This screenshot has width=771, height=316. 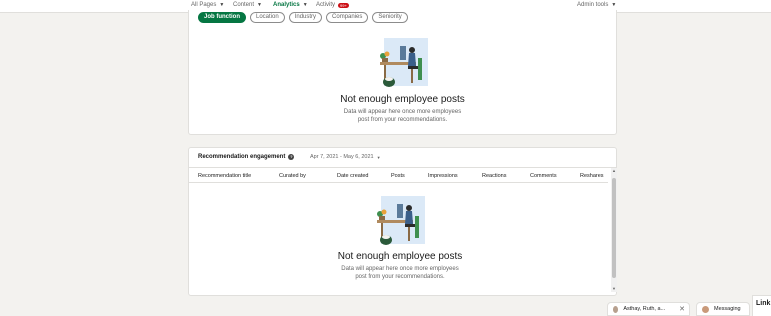 I want to click on messaging-chip-label: Messaging, so click(x=727, y=309).